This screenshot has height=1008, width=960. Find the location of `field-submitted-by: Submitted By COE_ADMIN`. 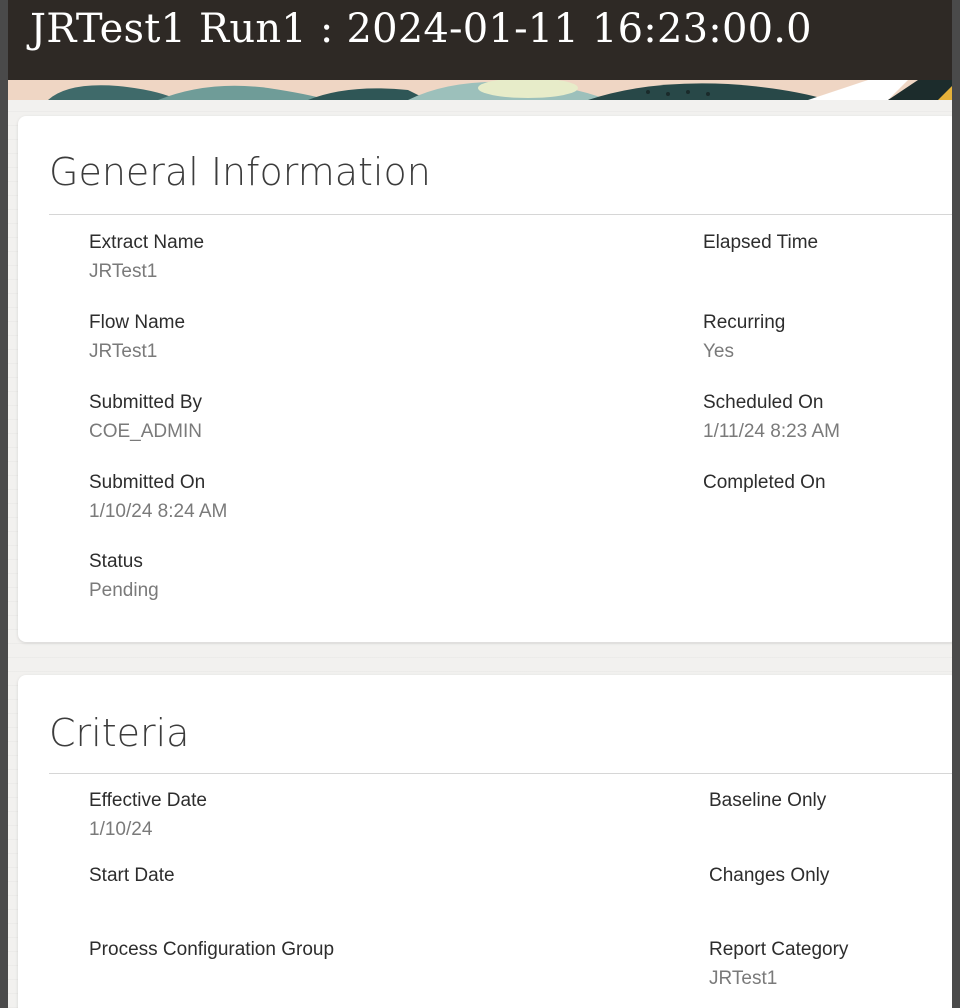

field-submitted-by: Submitted By COE_ADMIN is located at coordinates (145, 417).